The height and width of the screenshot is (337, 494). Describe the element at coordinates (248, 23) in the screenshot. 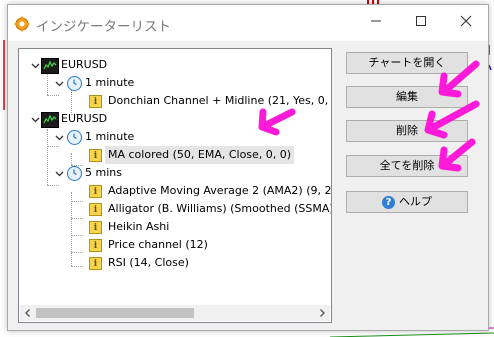

I see `title-bar: インジケーターリスト` at that location.